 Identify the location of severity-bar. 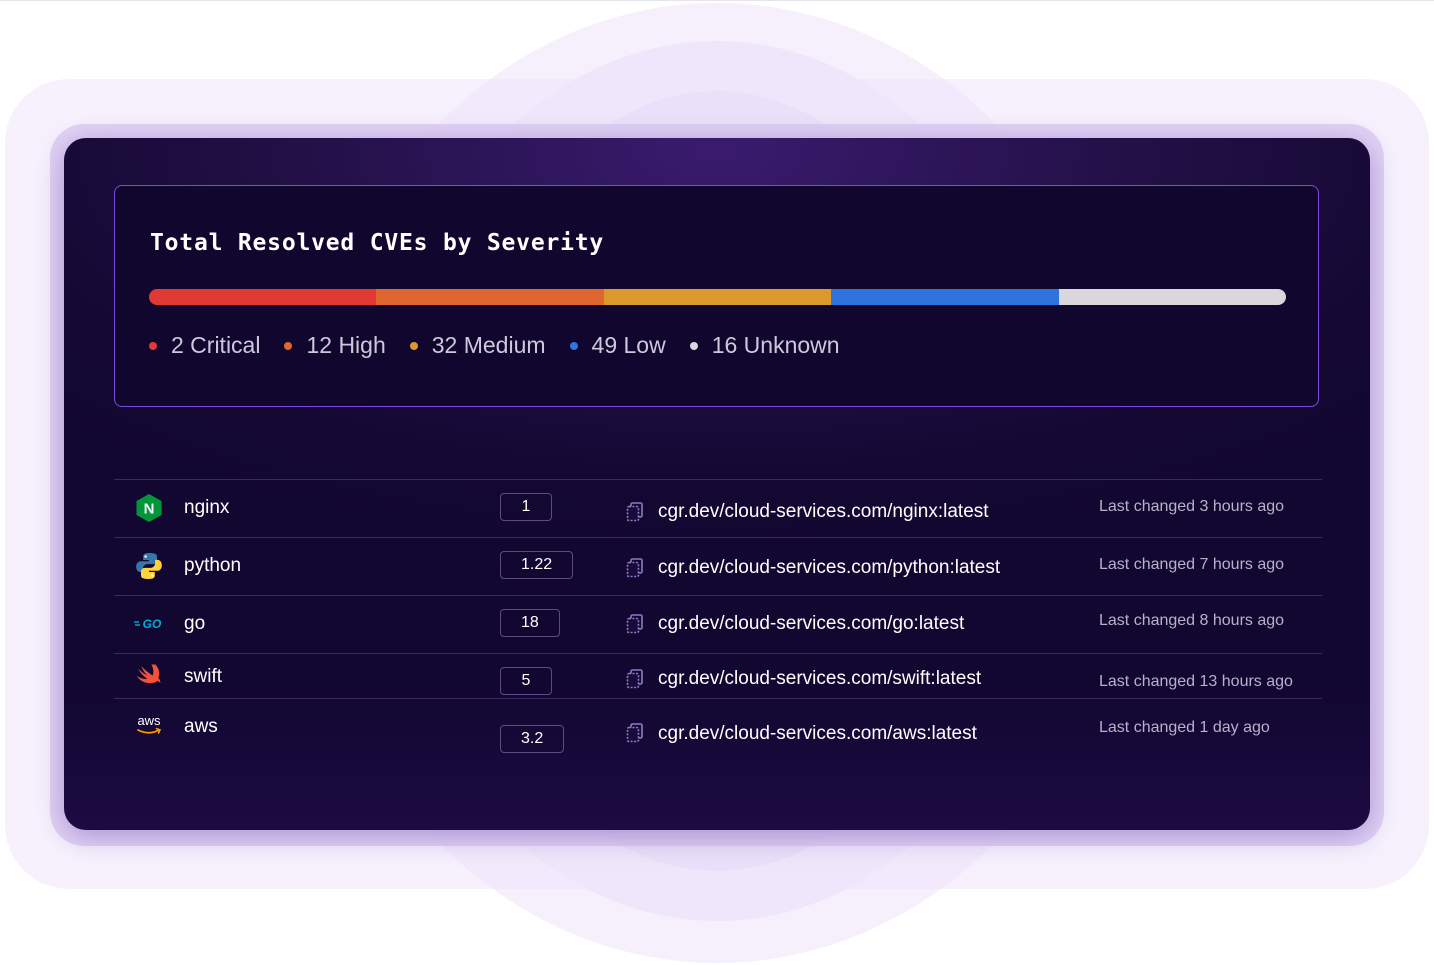
(717, 297).